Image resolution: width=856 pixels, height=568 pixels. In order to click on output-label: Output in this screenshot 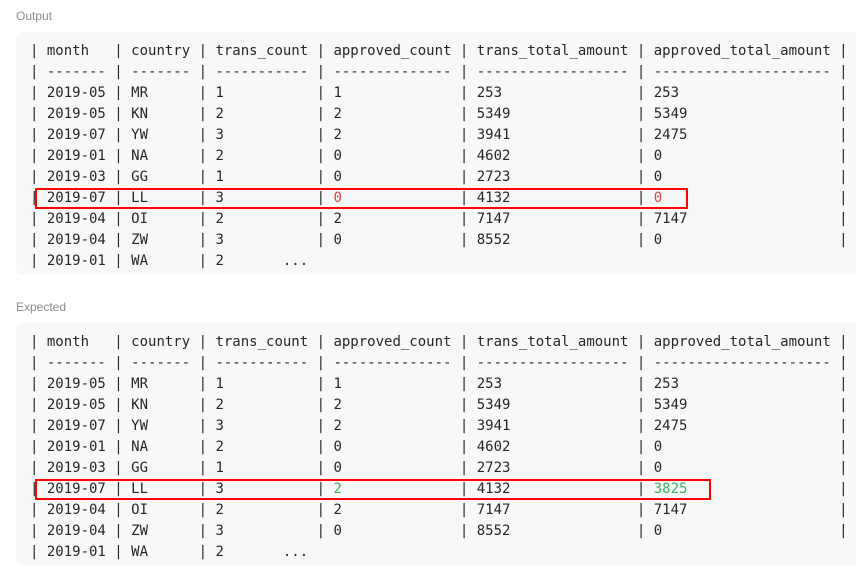, I will do `click(34, 16)`.